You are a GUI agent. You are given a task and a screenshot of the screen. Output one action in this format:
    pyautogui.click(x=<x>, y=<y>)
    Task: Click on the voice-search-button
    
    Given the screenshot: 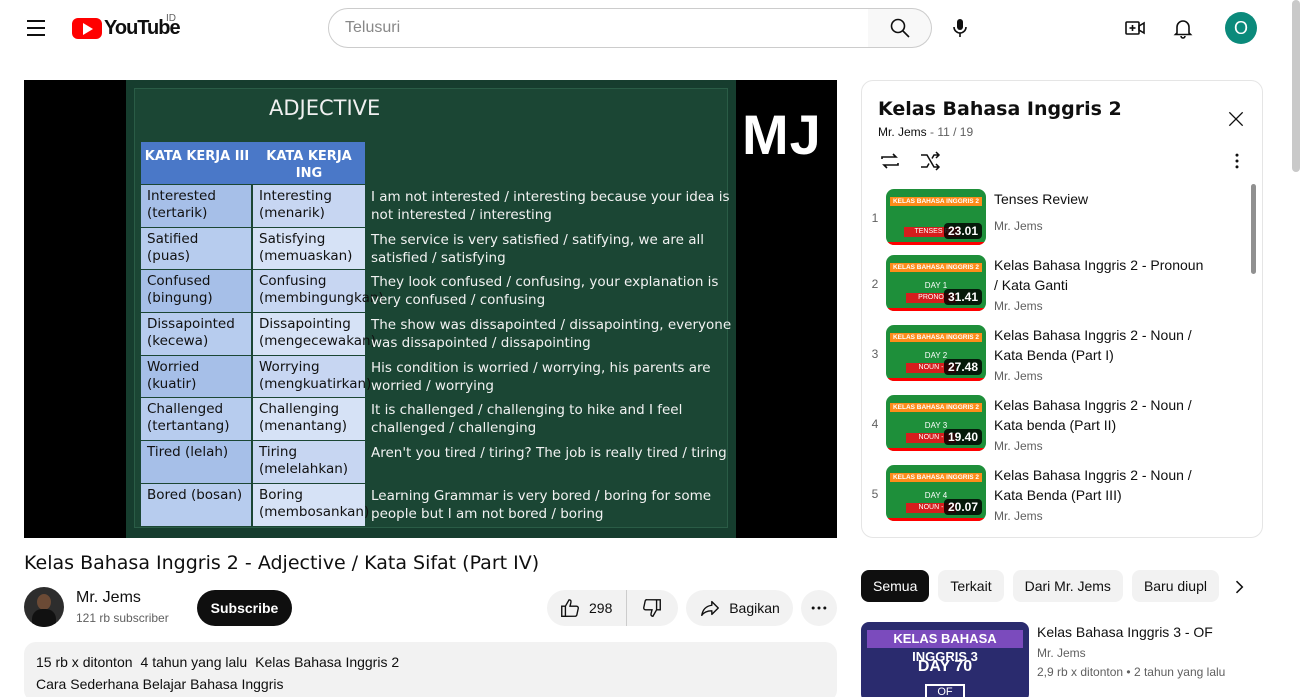 What is the action you would take?
    pyautogui.click(x=960, y=28)
    